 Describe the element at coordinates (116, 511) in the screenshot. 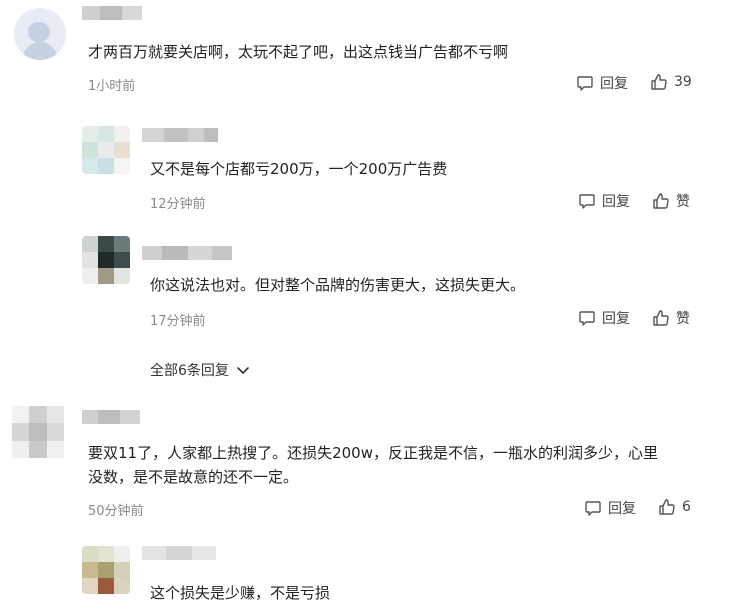

I see `comment-time: 50分钟前` at that location.